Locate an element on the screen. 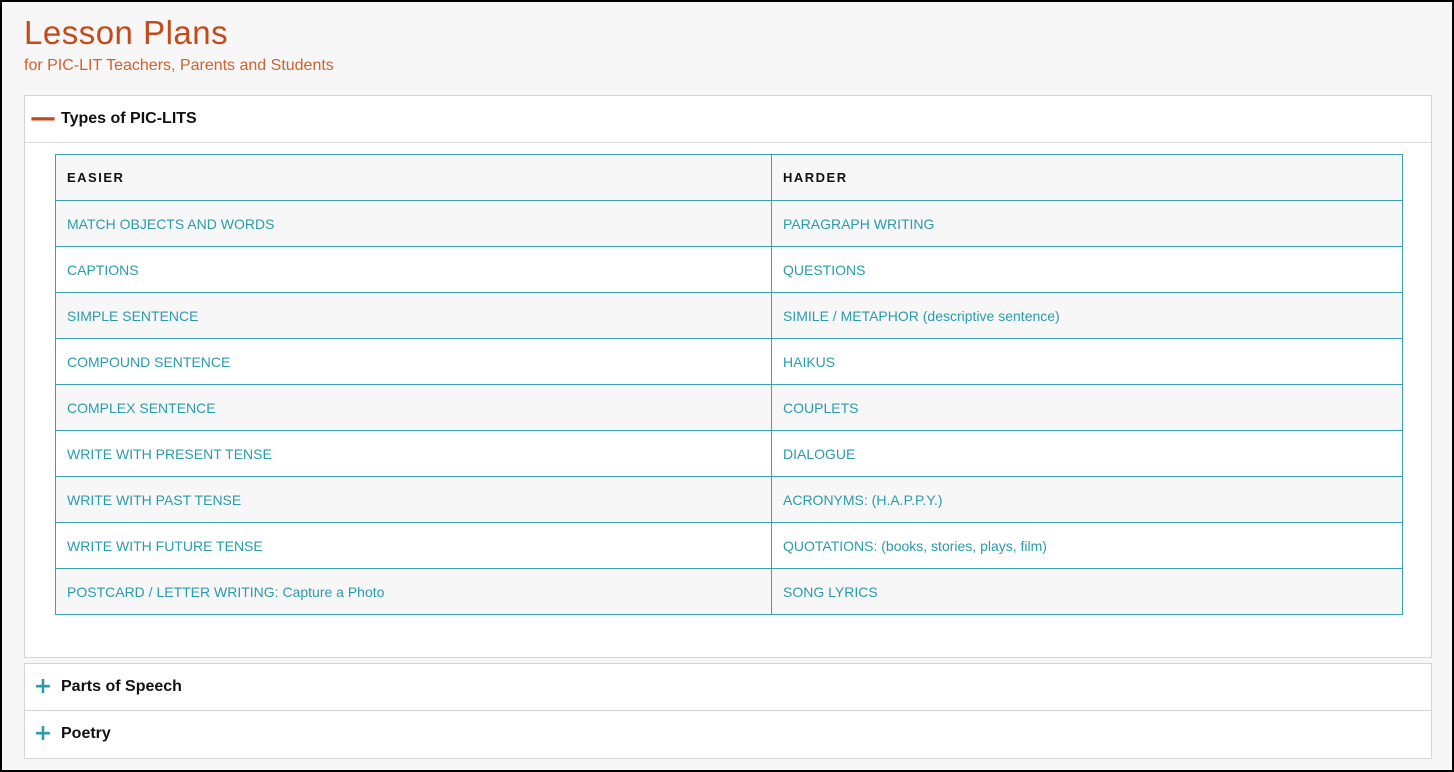  lesson-link: DIALOGUE is located at coordinates (819, 454).